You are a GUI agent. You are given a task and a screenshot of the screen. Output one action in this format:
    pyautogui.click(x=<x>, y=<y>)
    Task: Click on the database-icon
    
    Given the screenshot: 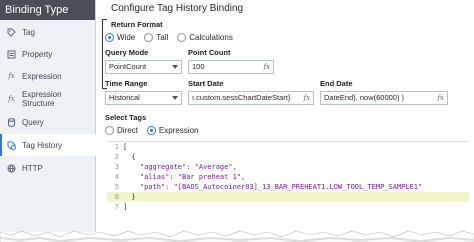 What is the action you would take?
    pyautogui.click(x=11, y=122)
    